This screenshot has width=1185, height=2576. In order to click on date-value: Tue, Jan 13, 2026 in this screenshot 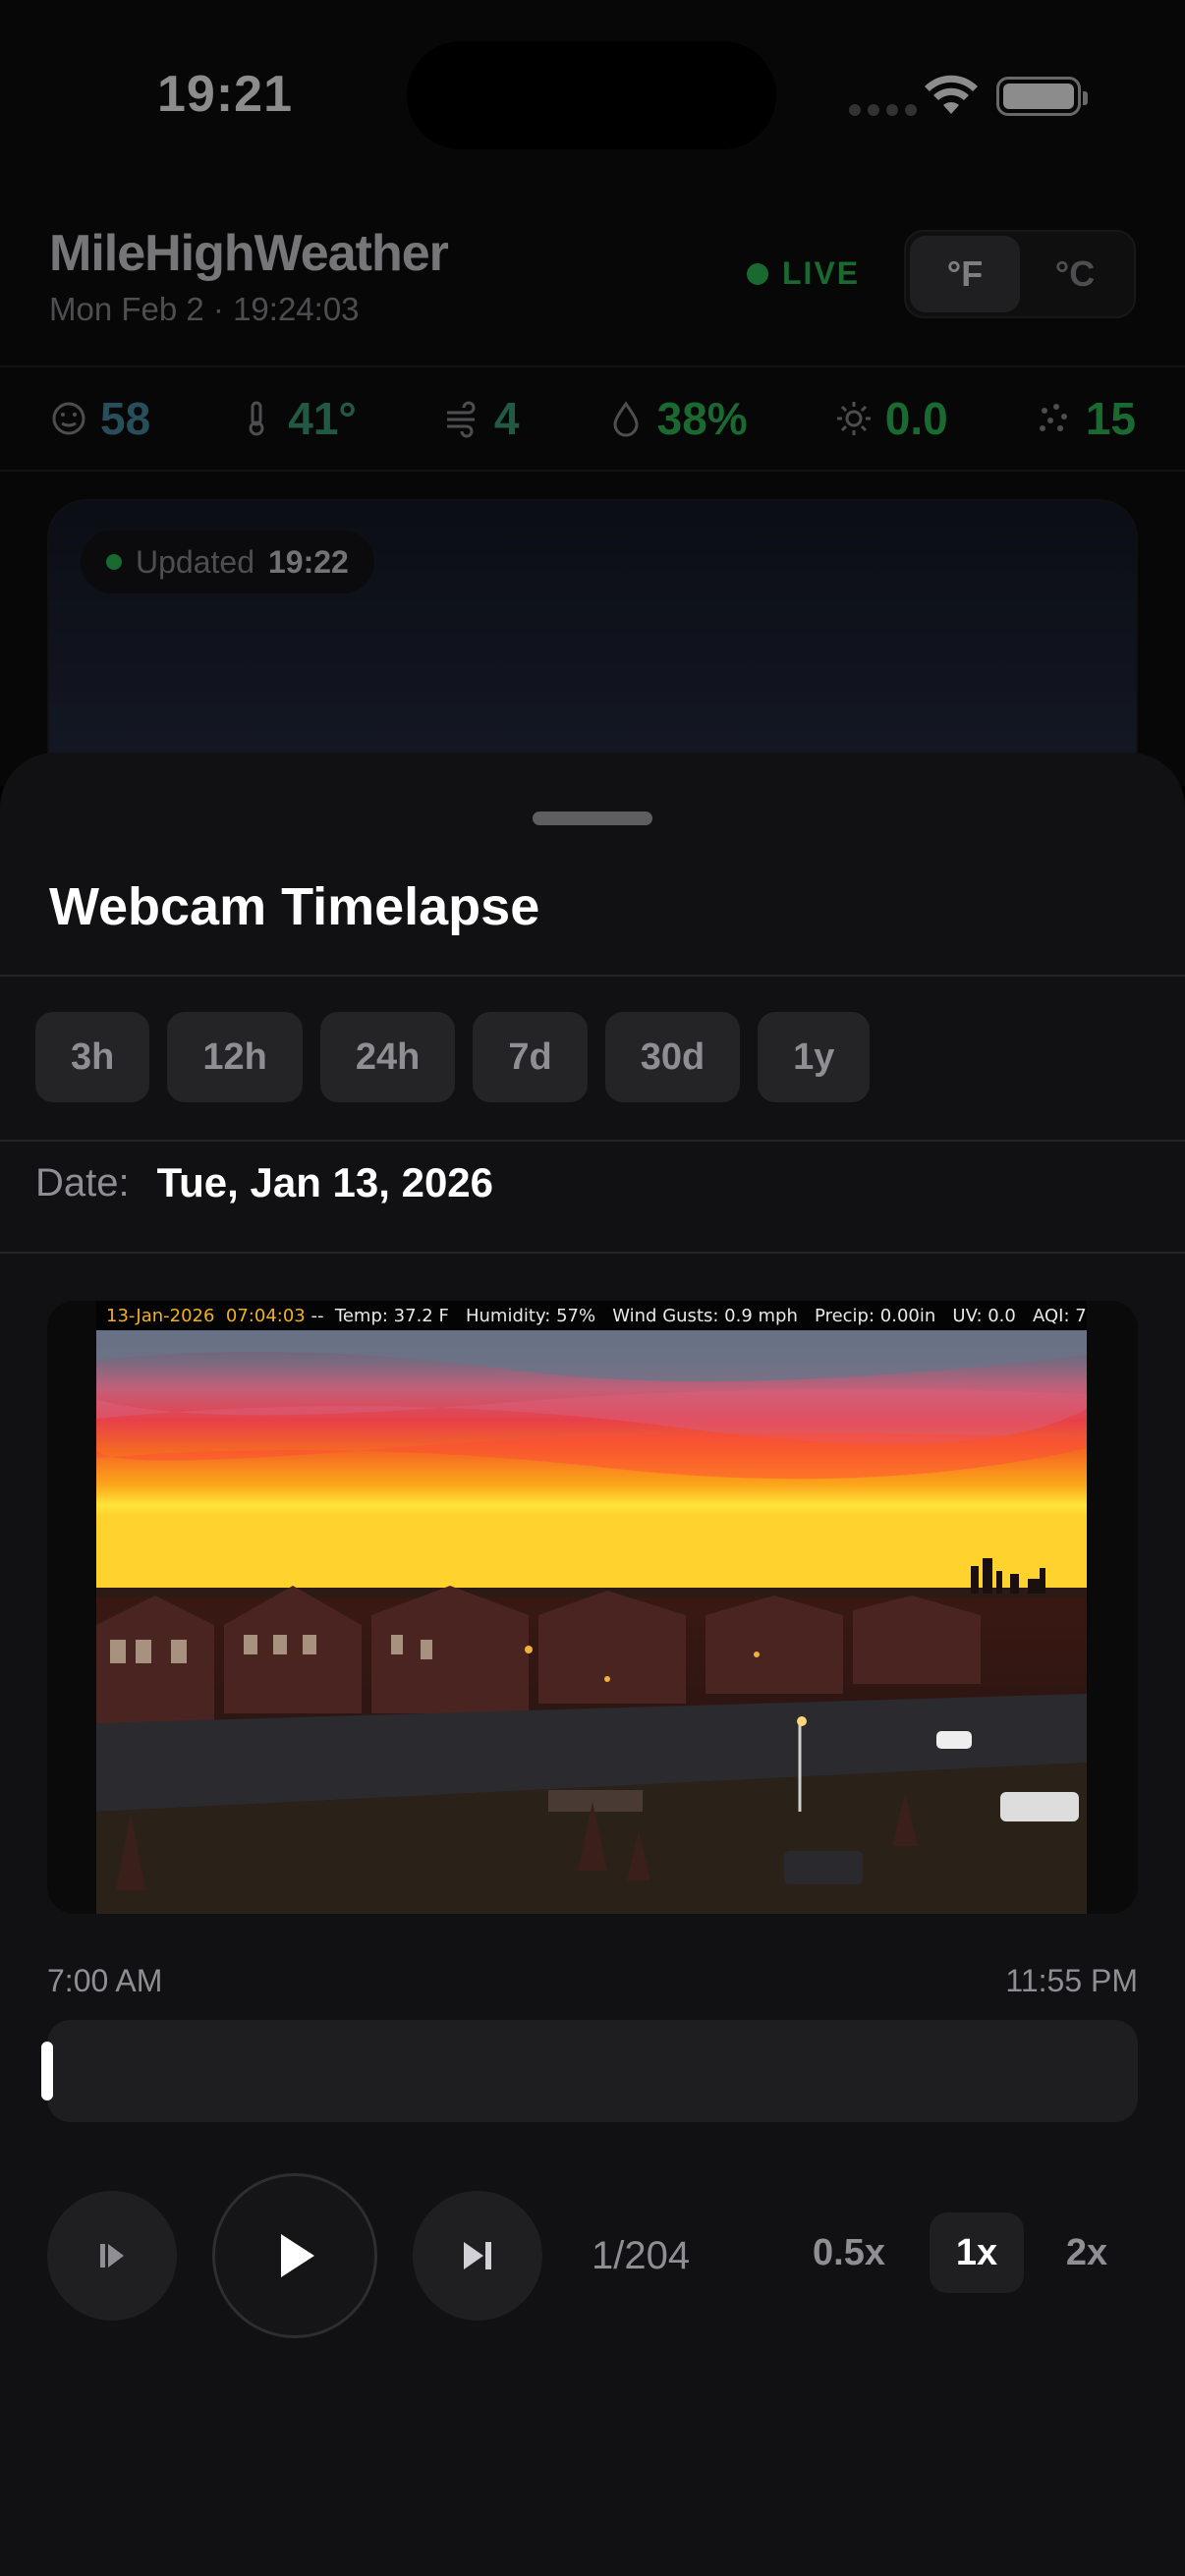, I will do `click(325, 1182)`.